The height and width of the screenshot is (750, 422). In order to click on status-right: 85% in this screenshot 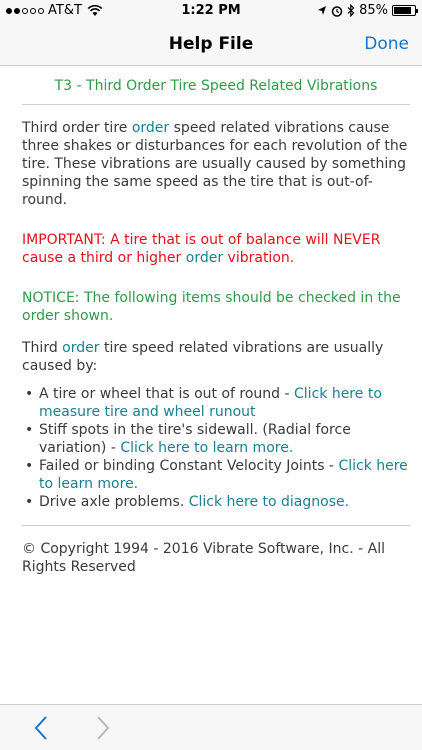, I will do `click(367, 10)`.